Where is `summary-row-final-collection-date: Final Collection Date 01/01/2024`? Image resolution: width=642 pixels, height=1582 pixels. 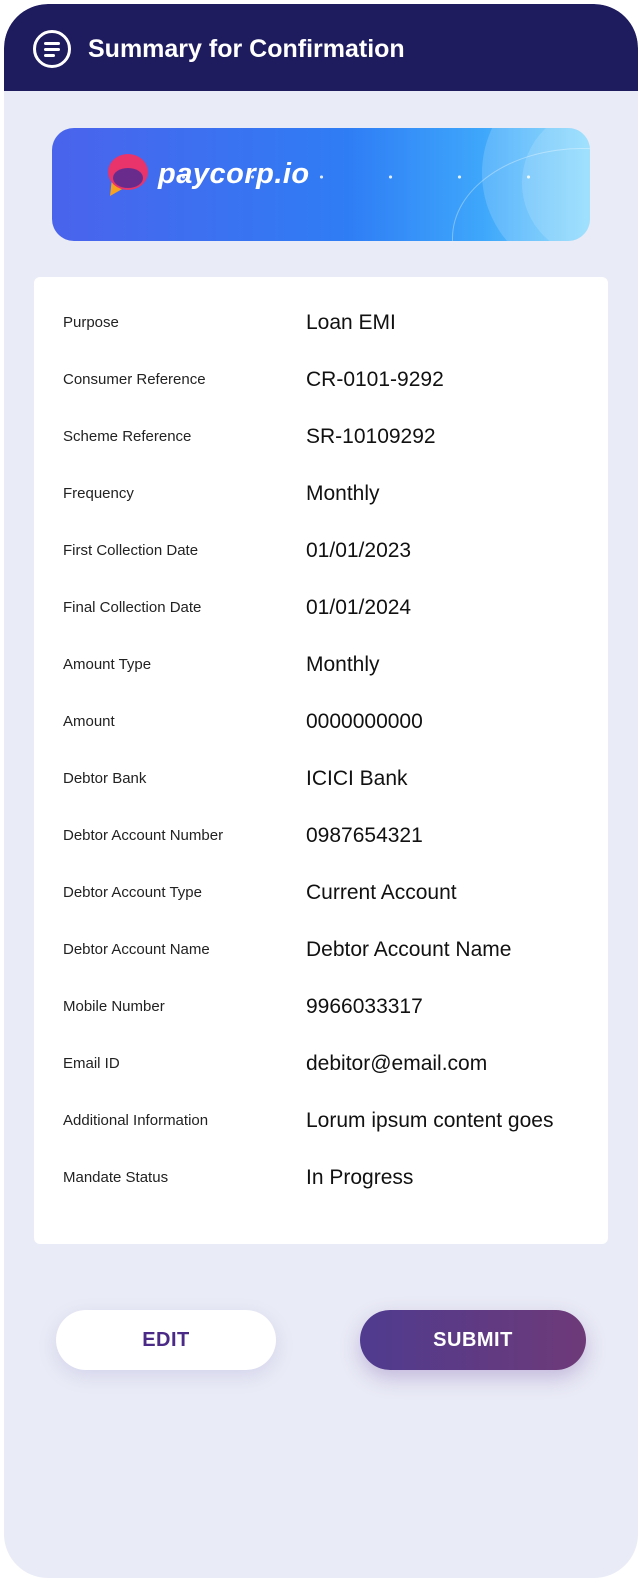
summary-row-final-collection-date: Final Collection Date 01/01/2024 is located at coordinates (321, 608).